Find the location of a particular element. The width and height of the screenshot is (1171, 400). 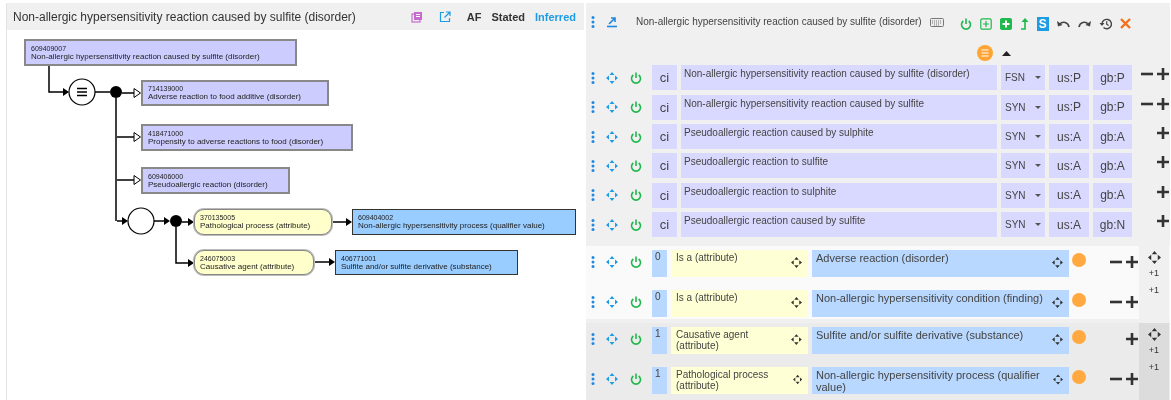

undo-icon is located at coordinates (1063, 24).